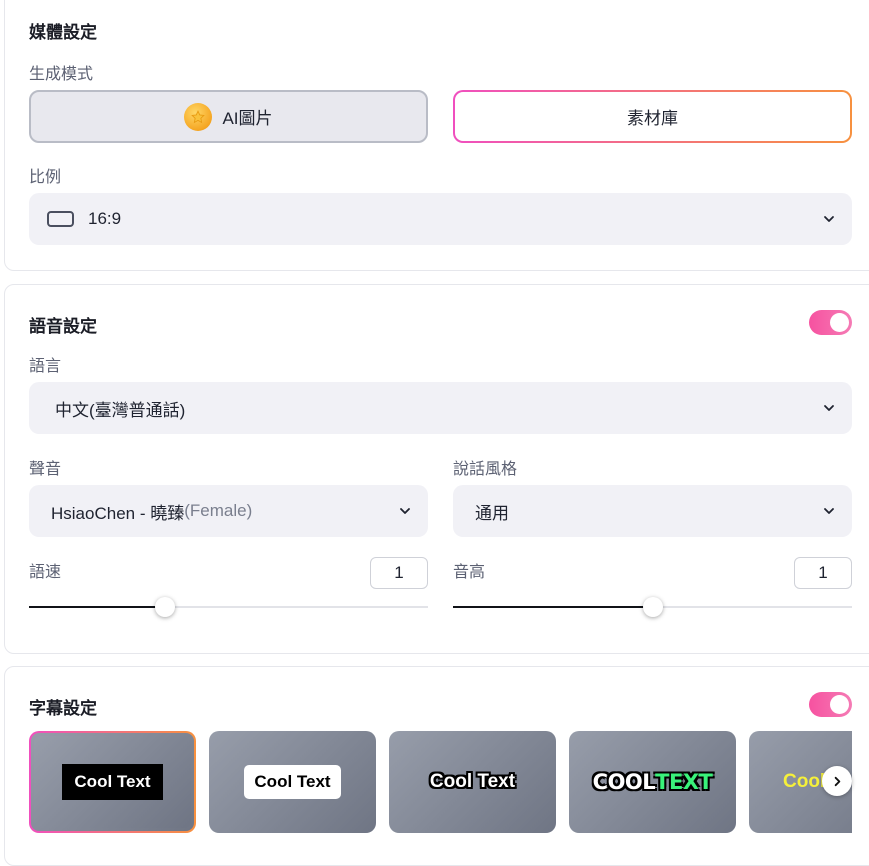  Describe the element at coordinates (63, 326) in the screenshot. I see `voice-settings-title: 語音設定` at that location.